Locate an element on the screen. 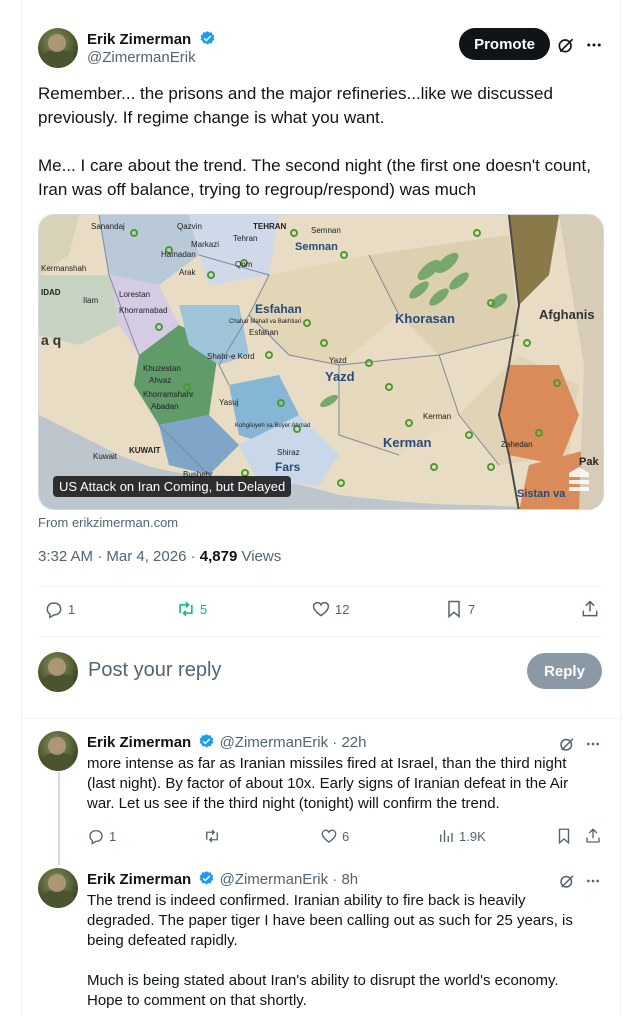  svg-text: Shahr-e Kord is located at coordinates (231, 356).